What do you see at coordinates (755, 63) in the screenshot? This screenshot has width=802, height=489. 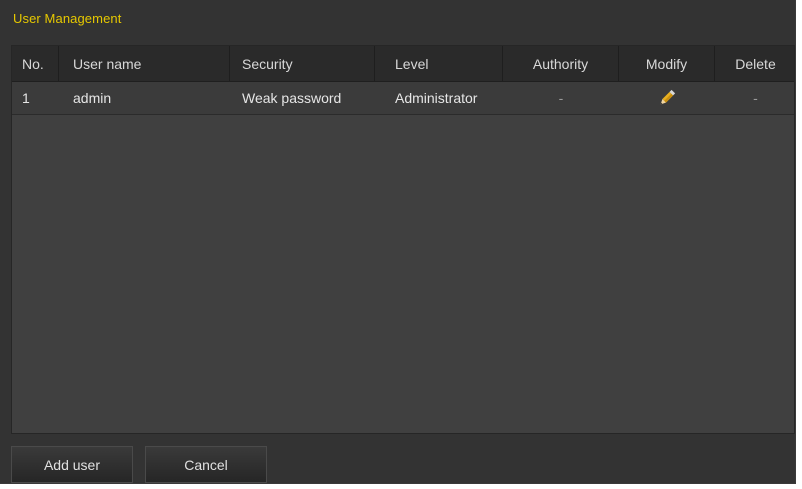 I see `column-header-delete: Delete` at bounding box center [755, 63].